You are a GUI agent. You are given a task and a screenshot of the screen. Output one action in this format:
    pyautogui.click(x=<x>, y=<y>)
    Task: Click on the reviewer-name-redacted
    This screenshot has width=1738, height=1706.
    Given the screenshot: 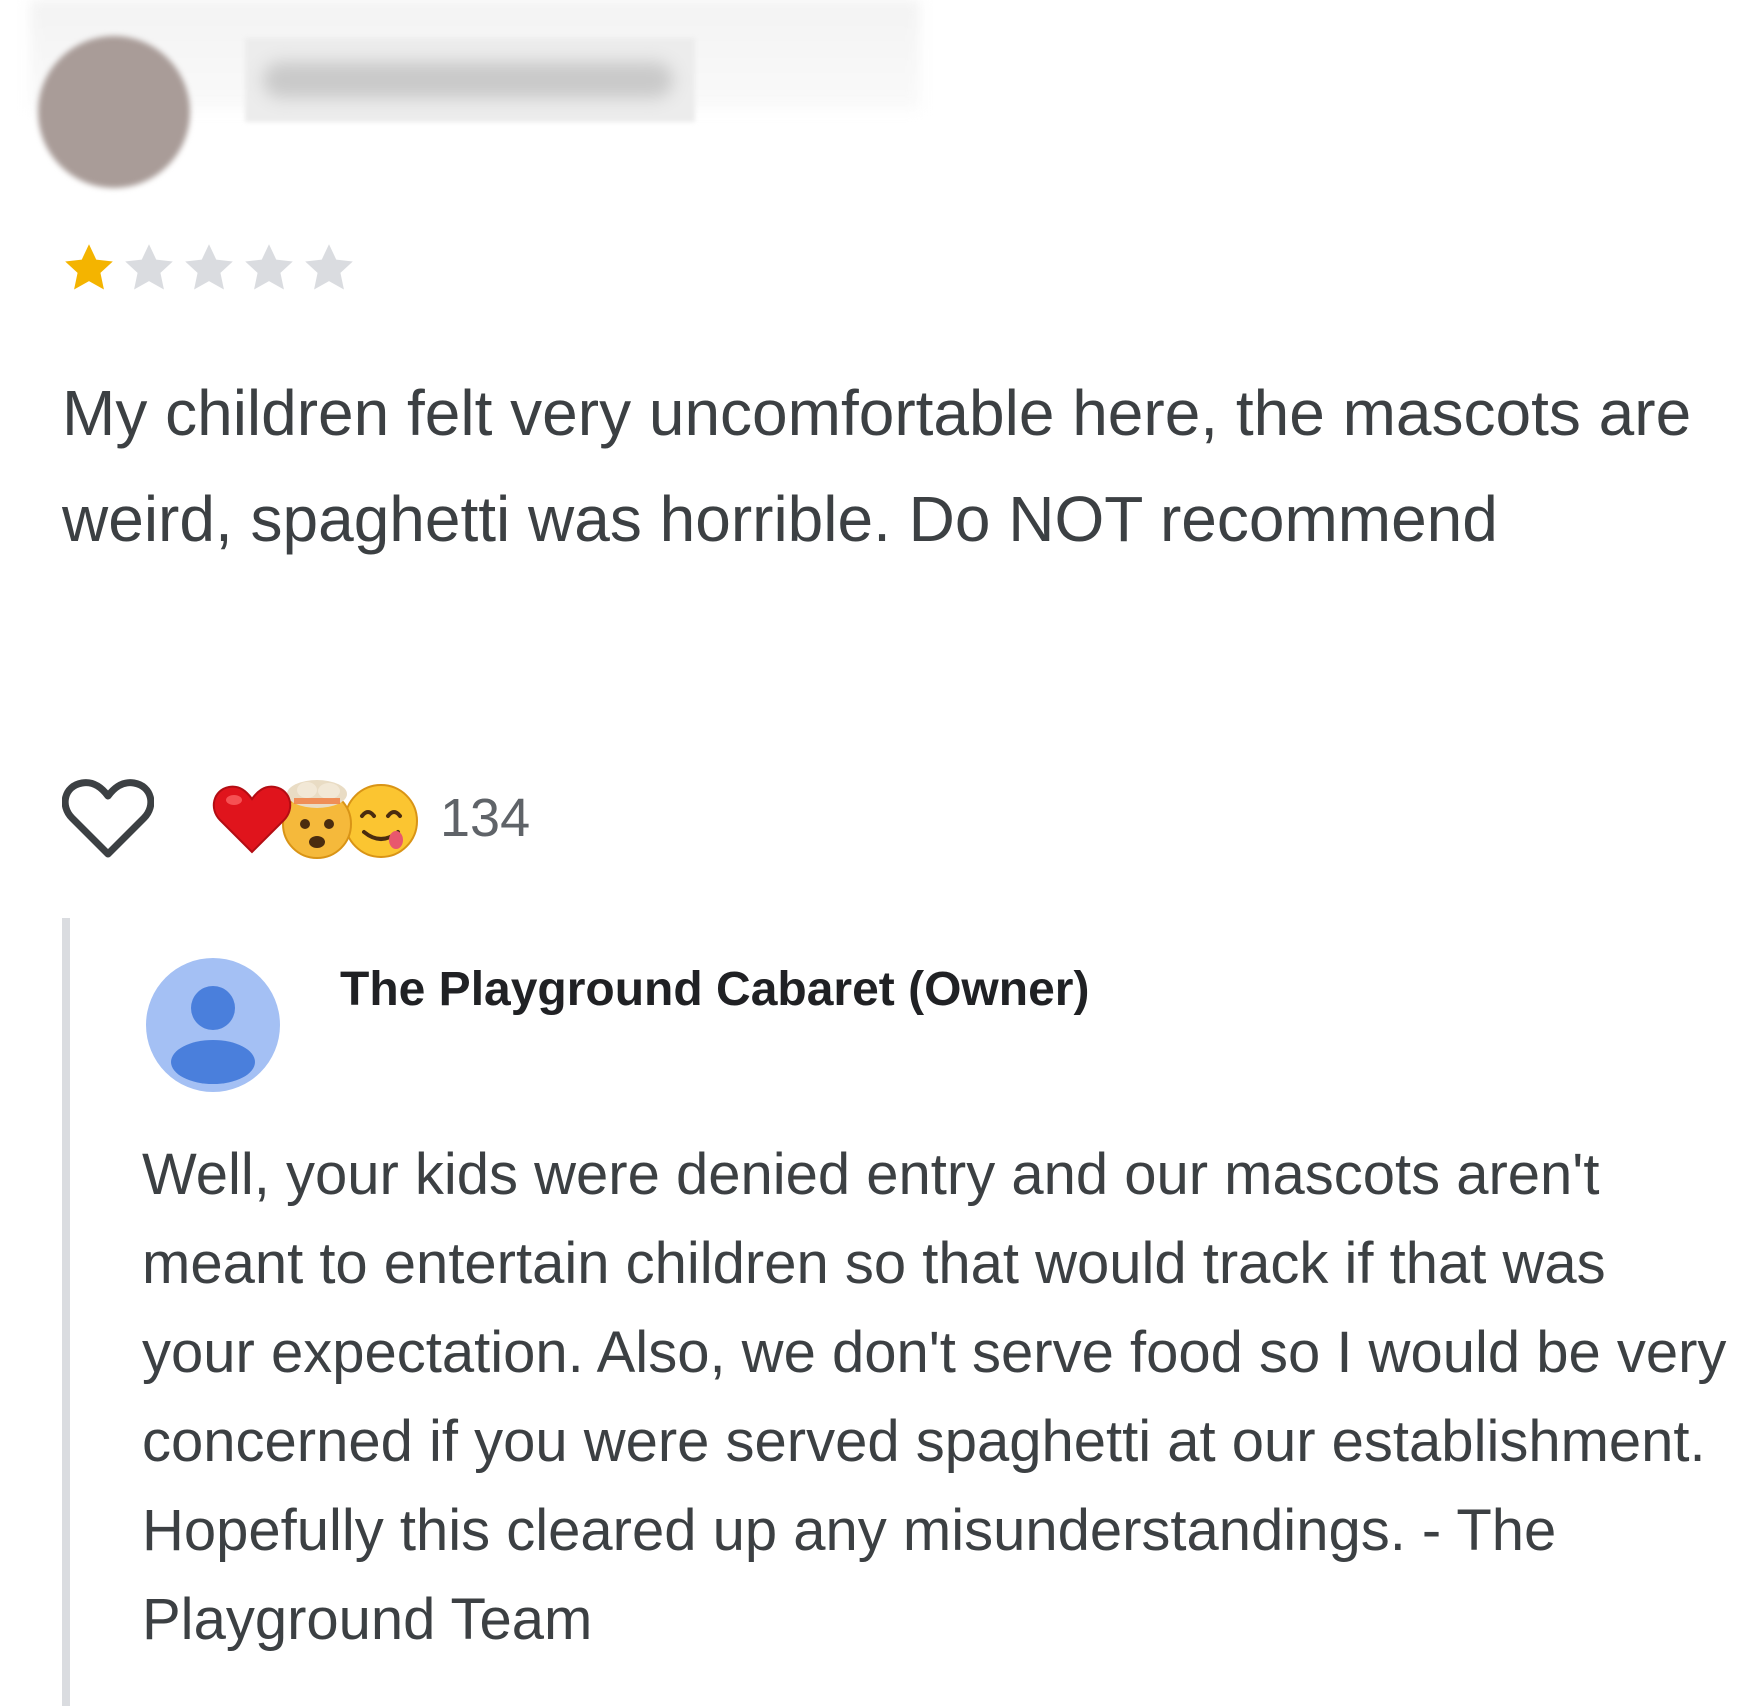 What is the action you would take?
    pyautogui.click(x=470, y=80)
    